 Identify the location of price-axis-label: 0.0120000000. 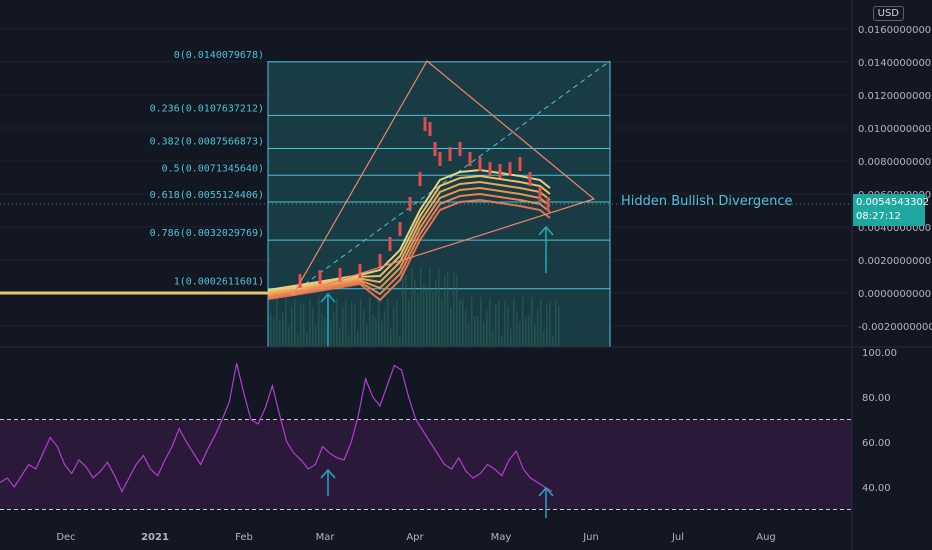
(894, 96).